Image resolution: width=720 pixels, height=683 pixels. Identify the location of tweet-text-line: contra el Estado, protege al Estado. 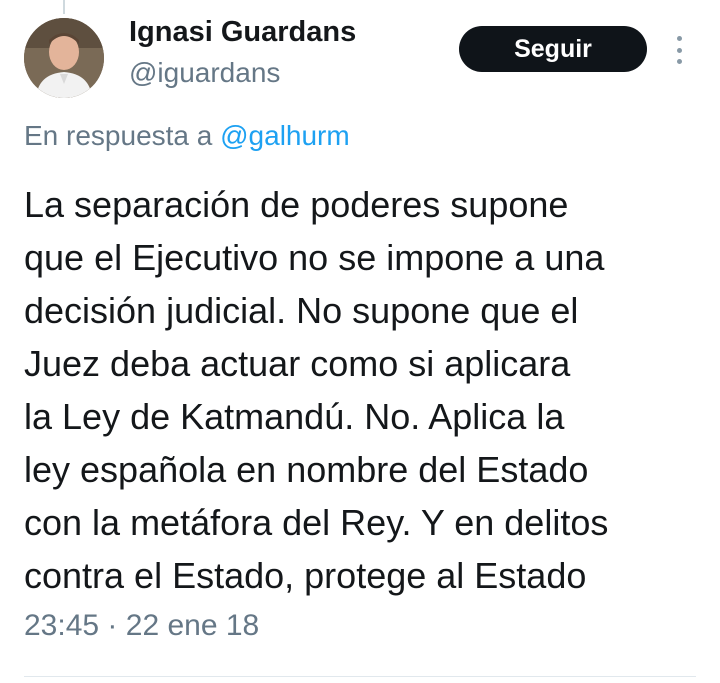
(305, 575).